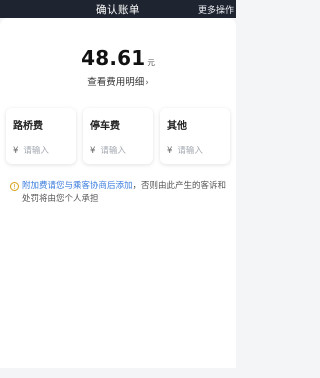  I want to click on surcharge-notice: ! 附加费请您与乘客协商后添加，否则由此产生的客诉和处罚将由您个人承担, so click(118, 193).